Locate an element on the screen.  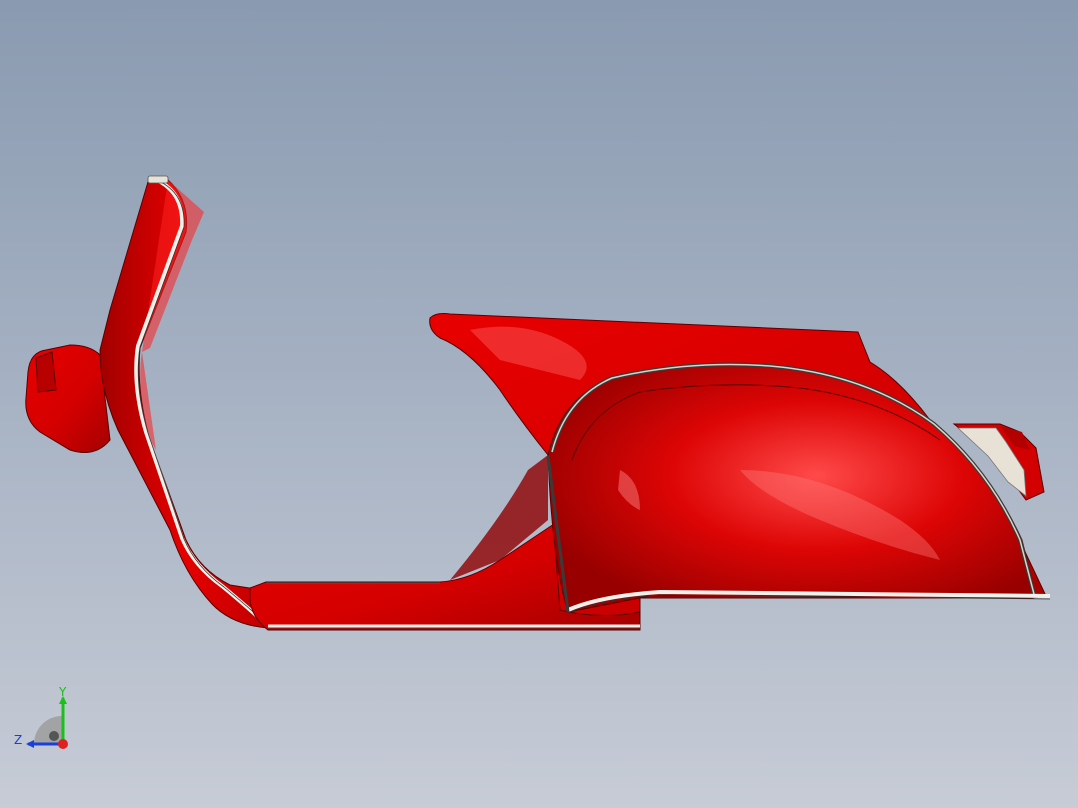
x-axis-dot is located at coordinates (63, 744).